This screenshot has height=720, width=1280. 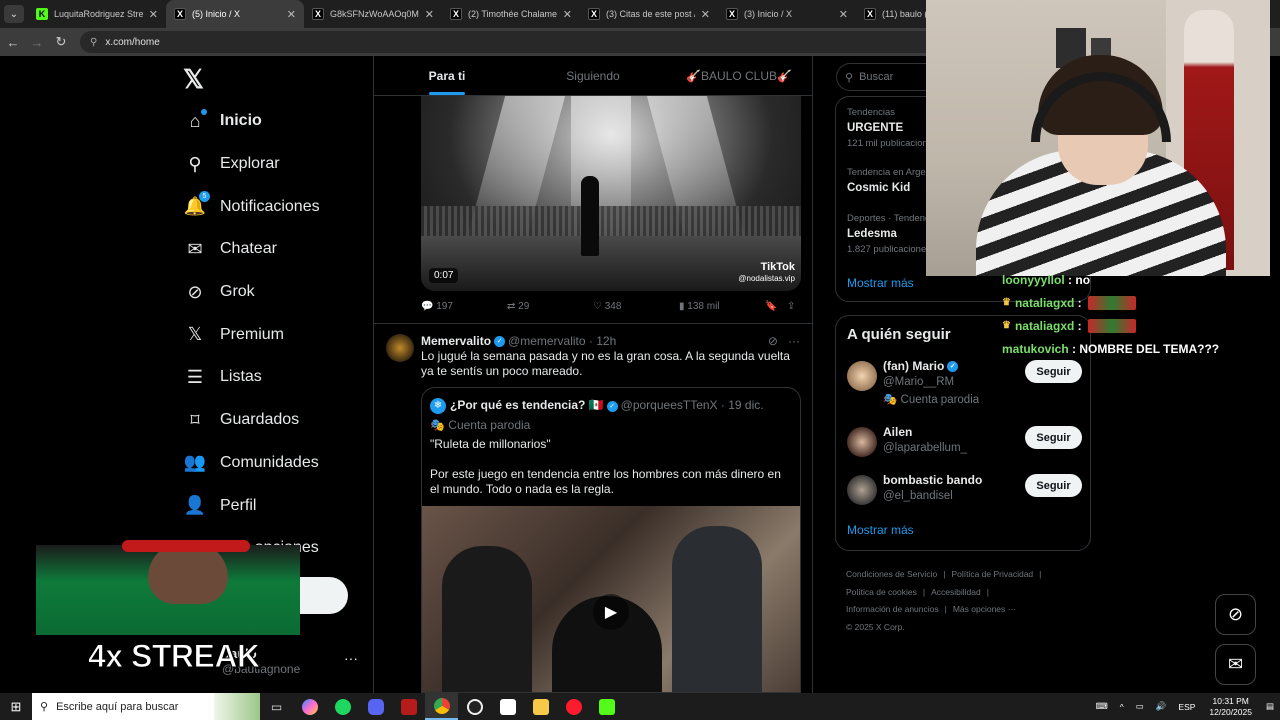 I want to click on chevron-up-icon: ^, so click(x=1122, y=707).